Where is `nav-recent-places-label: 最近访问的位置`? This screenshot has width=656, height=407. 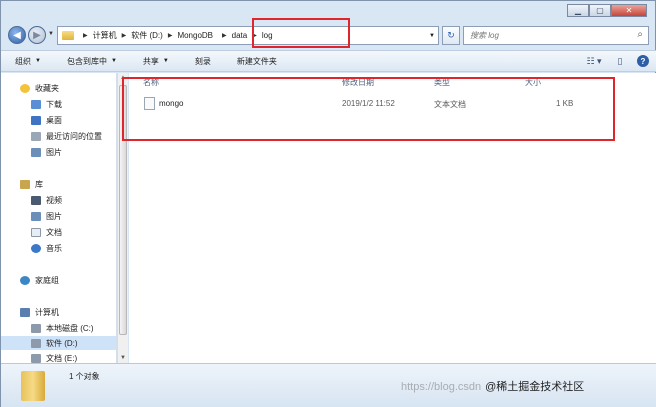 nav-recent-places-label: 最近访问的位置 is located at coordinates (74, 136).